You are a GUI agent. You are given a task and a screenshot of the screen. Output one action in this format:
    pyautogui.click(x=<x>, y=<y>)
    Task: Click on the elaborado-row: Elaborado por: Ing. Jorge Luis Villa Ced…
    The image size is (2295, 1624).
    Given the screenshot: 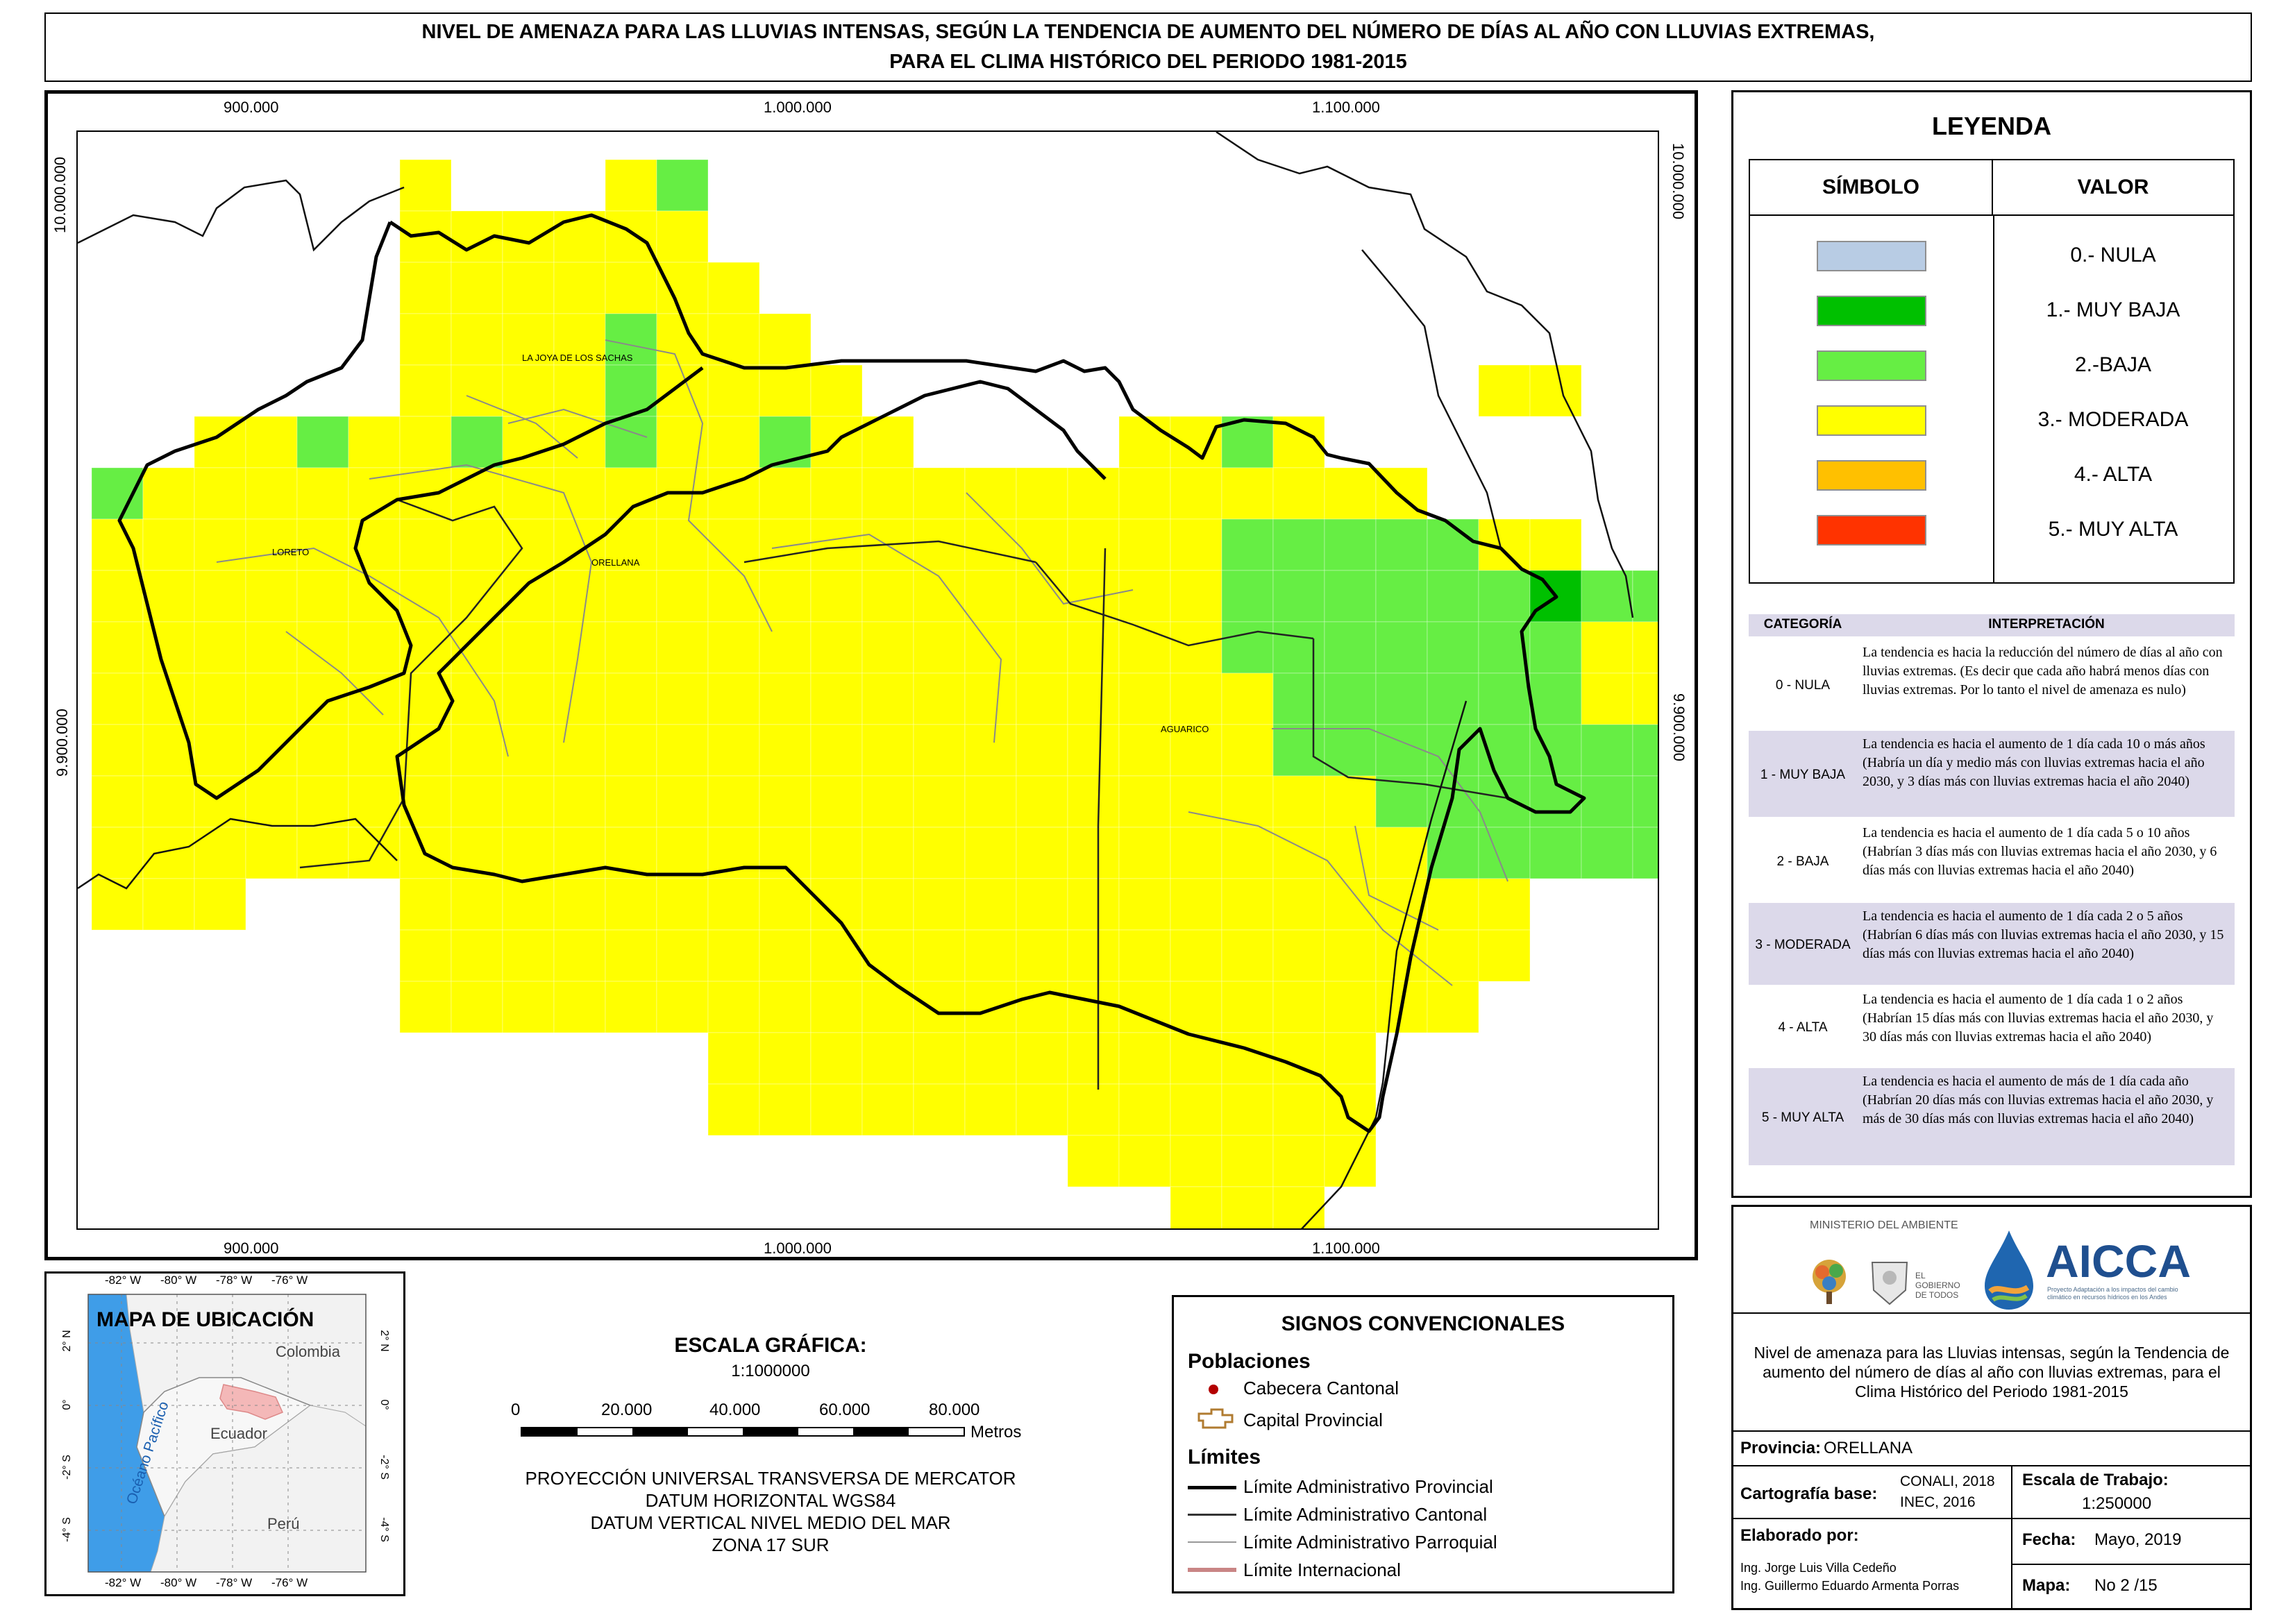 What is the action you would take?
    pyautogui.click(x=1991, y=1563)
    